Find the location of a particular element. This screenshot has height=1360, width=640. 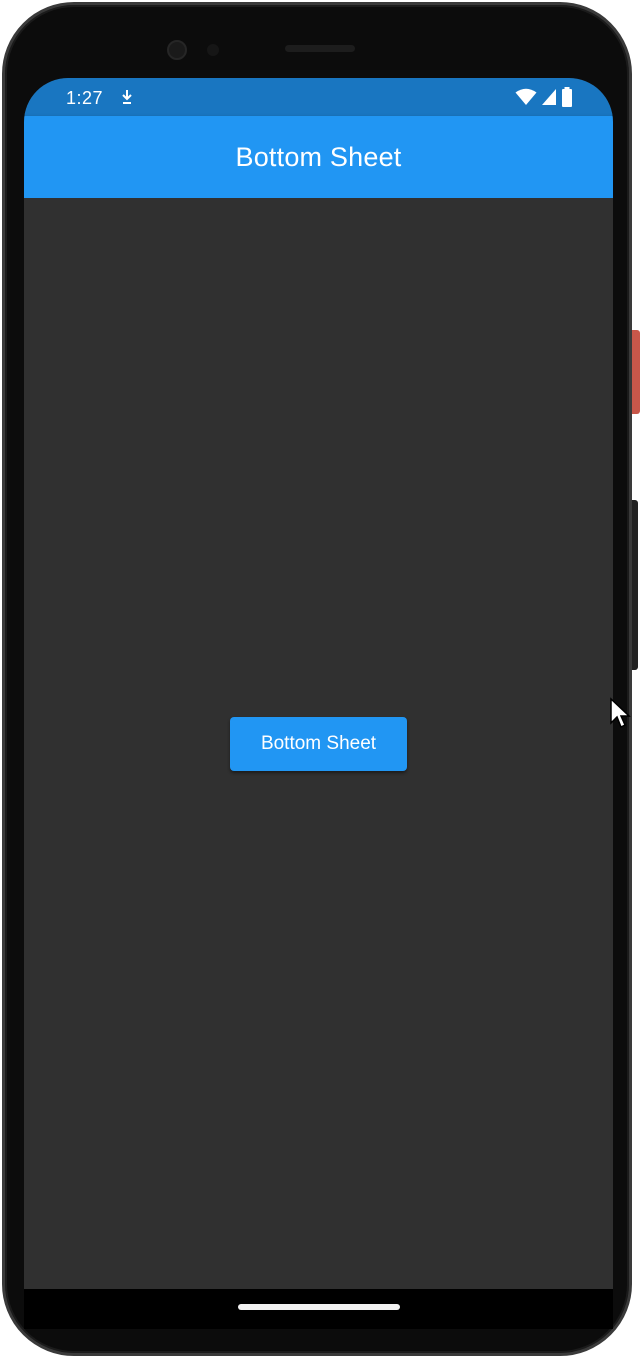

status-icons is located at coordinates (544, 97).